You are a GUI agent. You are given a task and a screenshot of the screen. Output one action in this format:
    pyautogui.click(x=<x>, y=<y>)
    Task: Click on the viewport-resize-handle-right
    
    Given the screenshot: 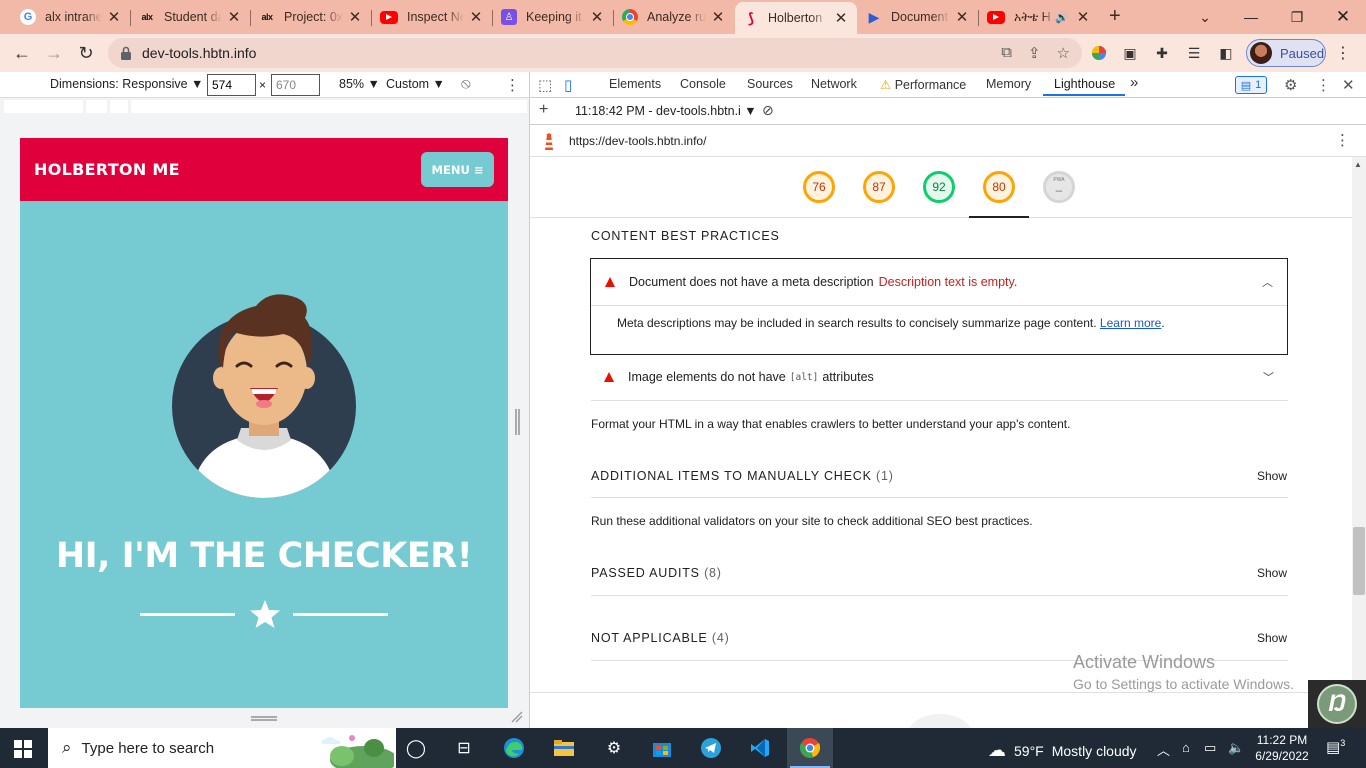 What is the action you would take?
    pyautogui.click(x=517, y=422)
    